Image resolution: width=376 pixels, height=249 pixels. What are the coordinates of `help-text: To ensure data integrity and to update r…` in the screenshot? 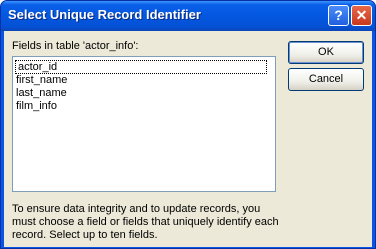 It's located at (177, 222).